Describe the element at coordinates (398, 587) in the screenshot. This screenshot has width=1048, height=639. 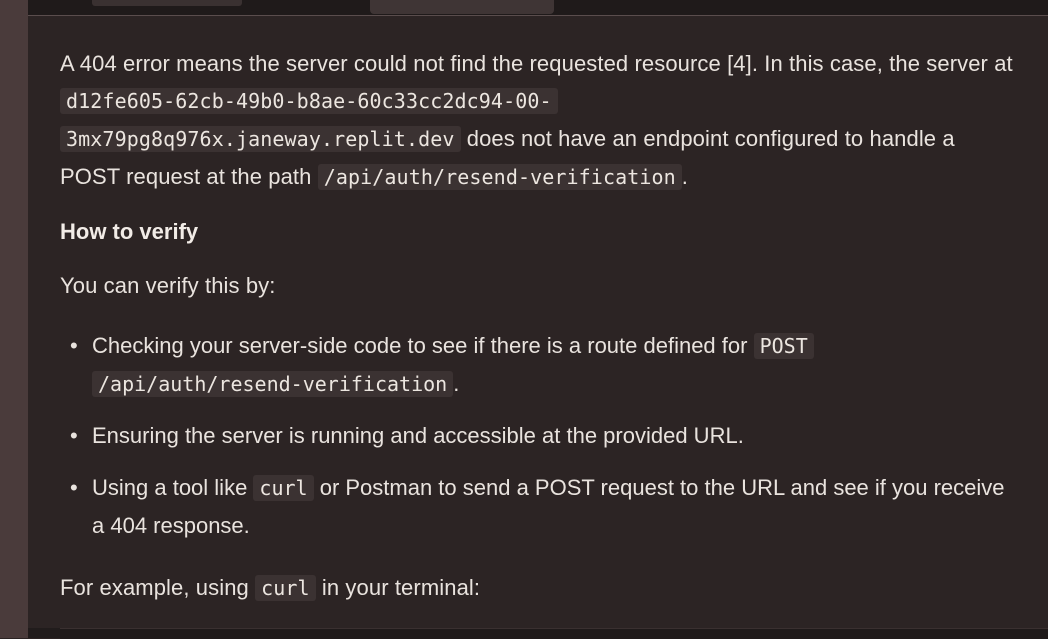
I see `example-text-b: in your terminal:` at that location.